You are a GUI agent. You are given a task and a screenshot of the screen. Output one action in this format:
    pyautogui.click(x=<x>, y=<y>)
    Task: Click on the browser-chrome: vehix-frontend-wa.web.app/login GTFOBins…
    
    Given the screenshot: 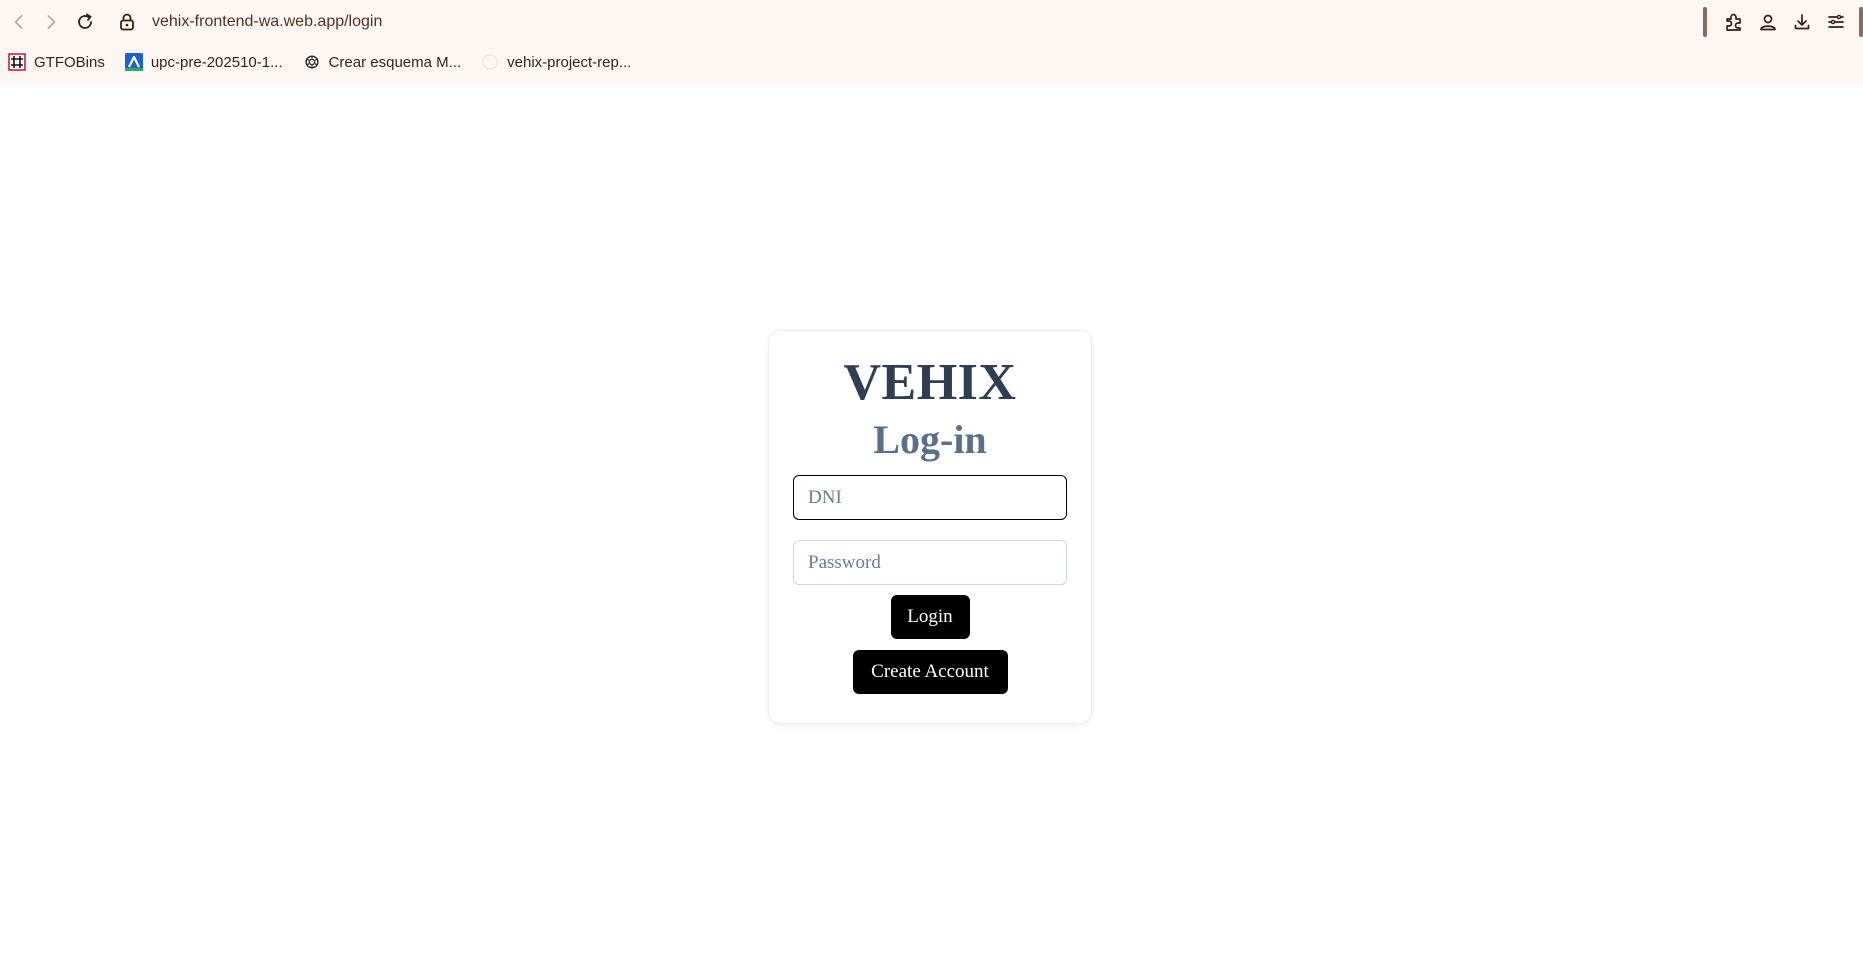 What is the action you would take?
    pyautogui.click(x=931, y=43)
    